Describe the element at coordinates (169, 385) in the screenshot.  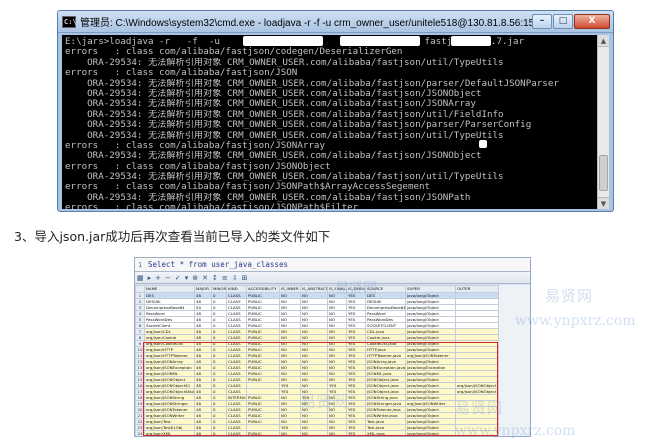
I see `table-cell: org/json/JSONObject$1` at that location.